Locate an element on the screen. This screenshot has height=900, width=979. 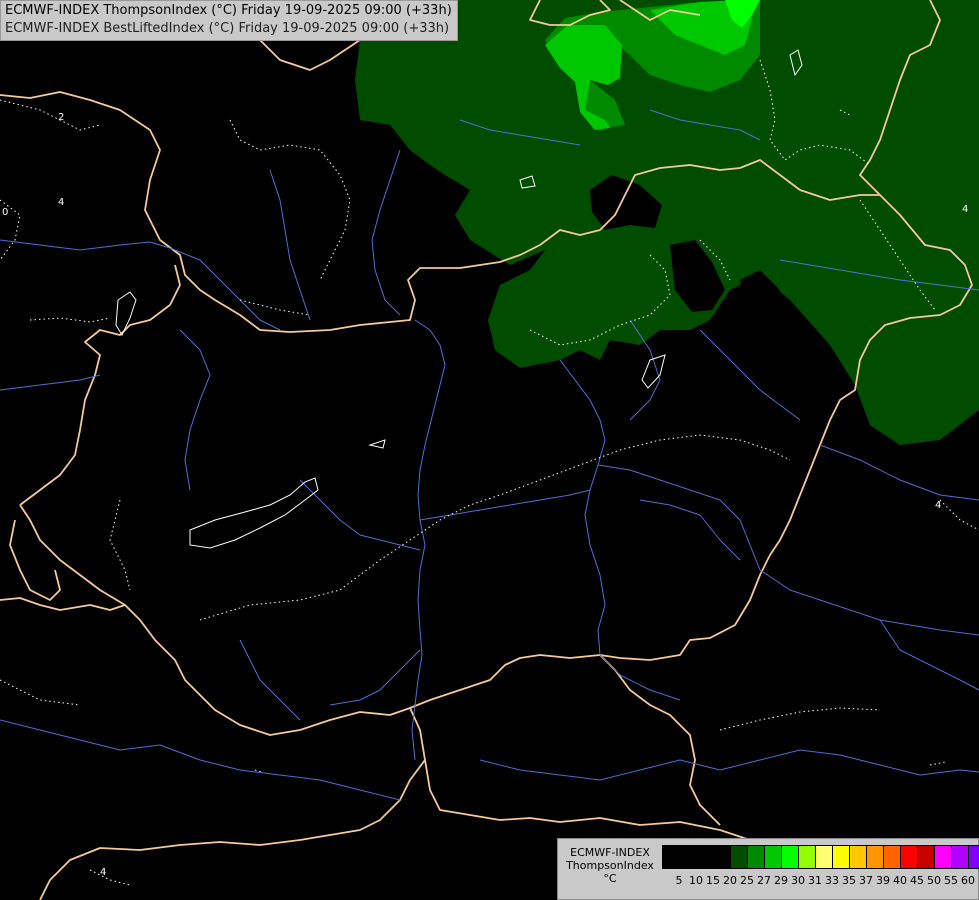
legend-title-line1: ECMWF-INDEX is located at coordinates (610, 852).